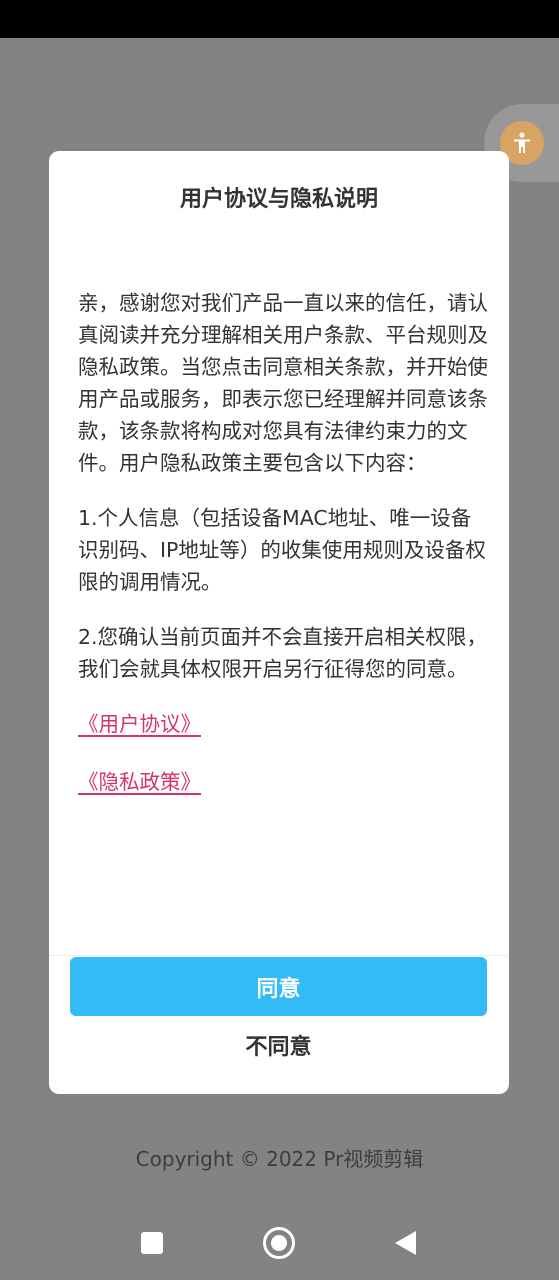 The height and width of the screenshot is (1280, 559). What do you see at coordinates (278, 986) in the screenshot?
I see `agree-button: 同意` at bounding box center [278, 986].